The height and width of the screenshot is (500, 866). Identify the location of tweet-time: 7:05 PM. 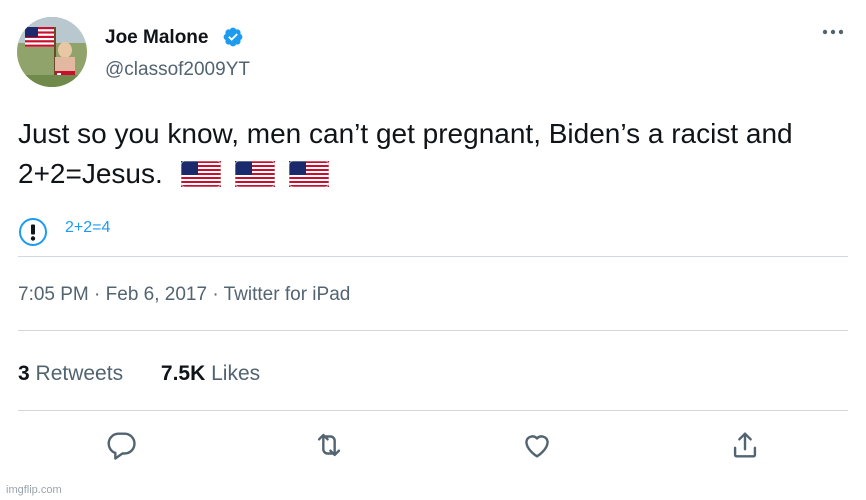
(53, 294).